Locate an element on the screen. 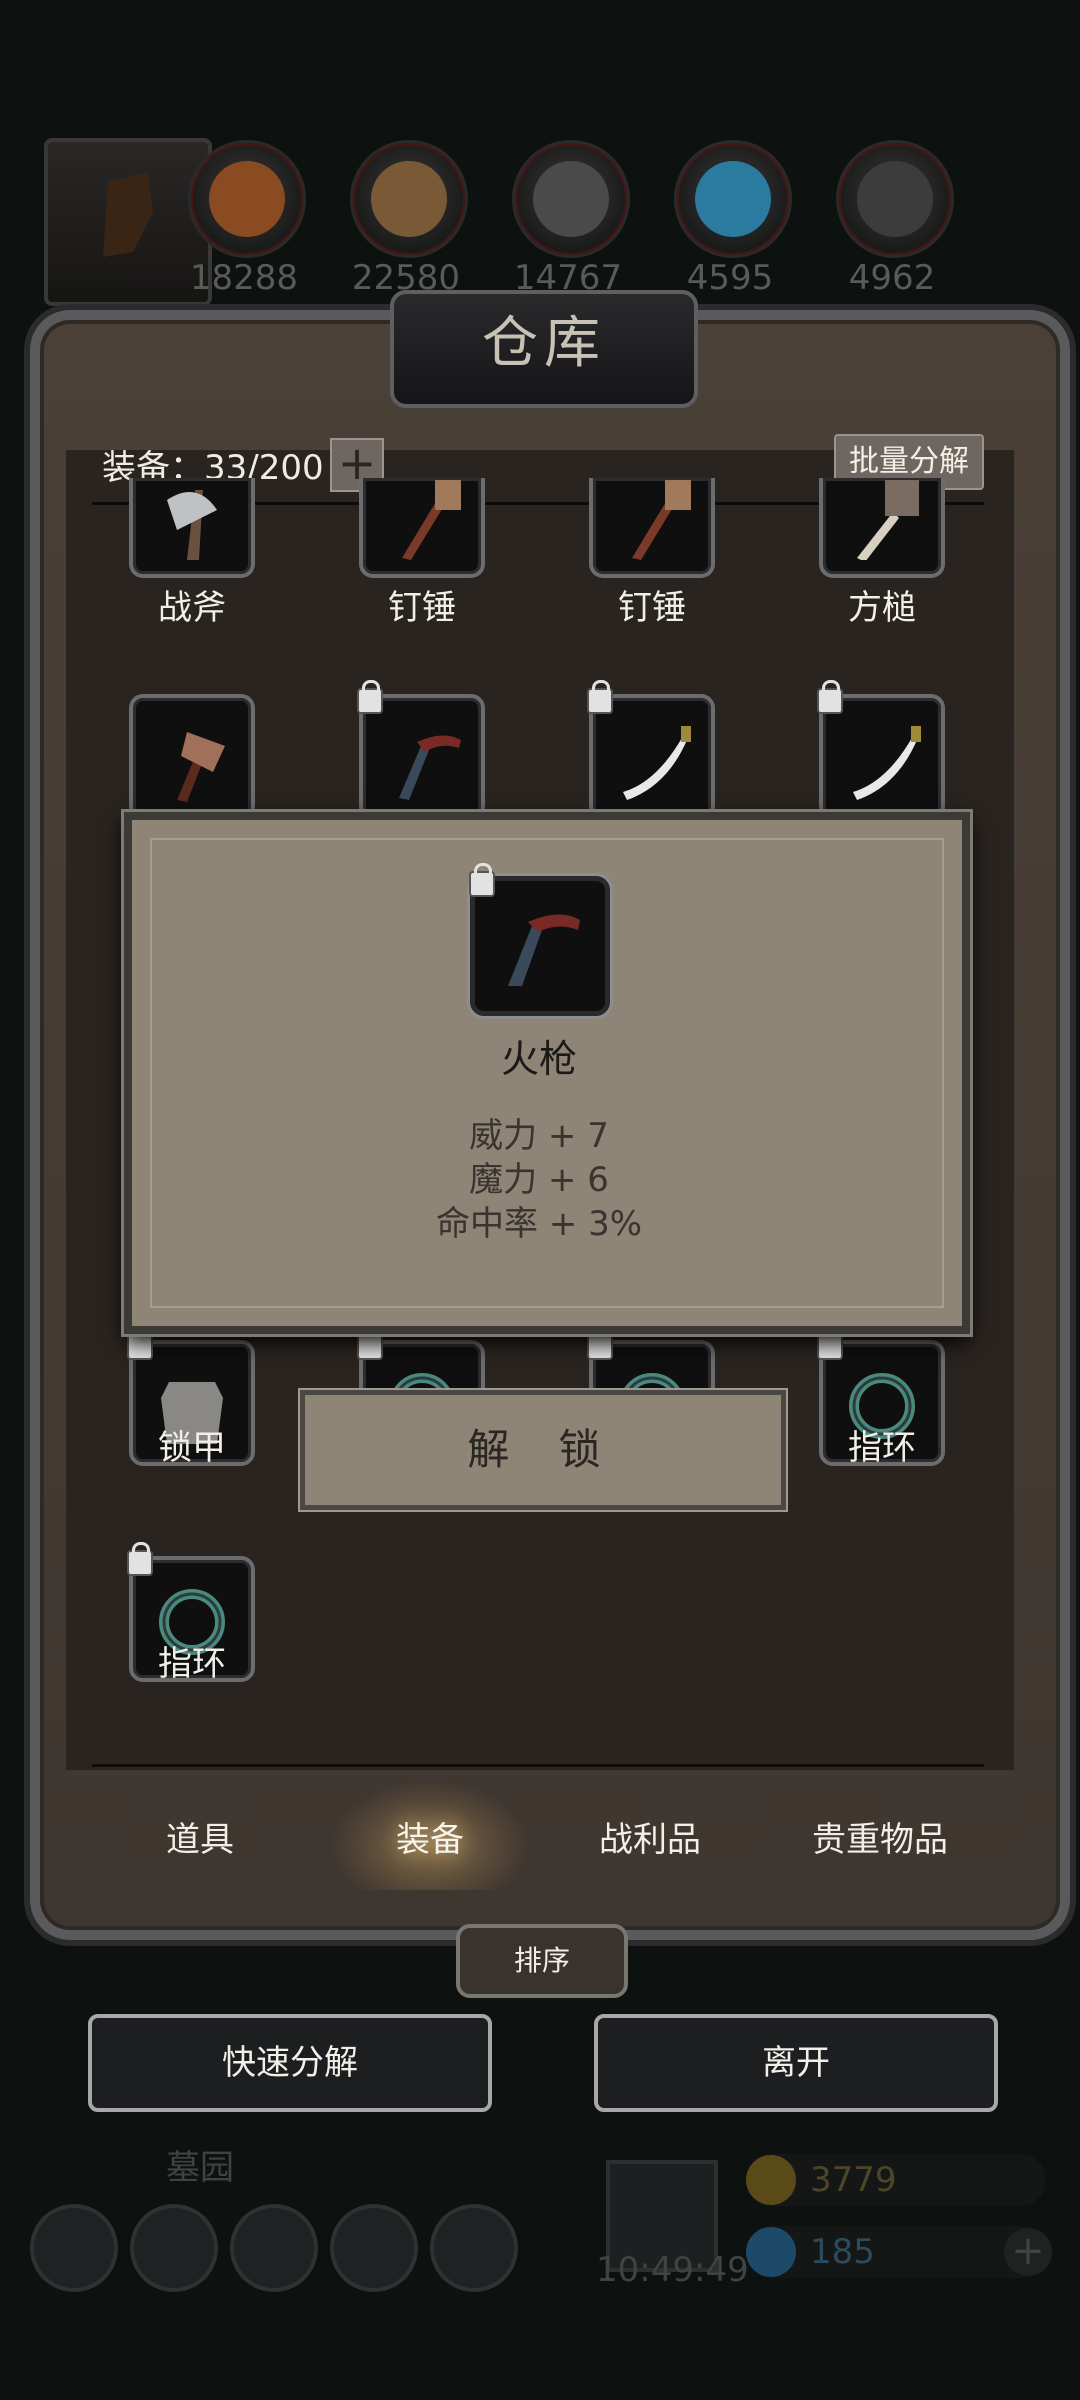 The image size is (1080, 2400). wood-log-icon is located at coordinates (247, 199).